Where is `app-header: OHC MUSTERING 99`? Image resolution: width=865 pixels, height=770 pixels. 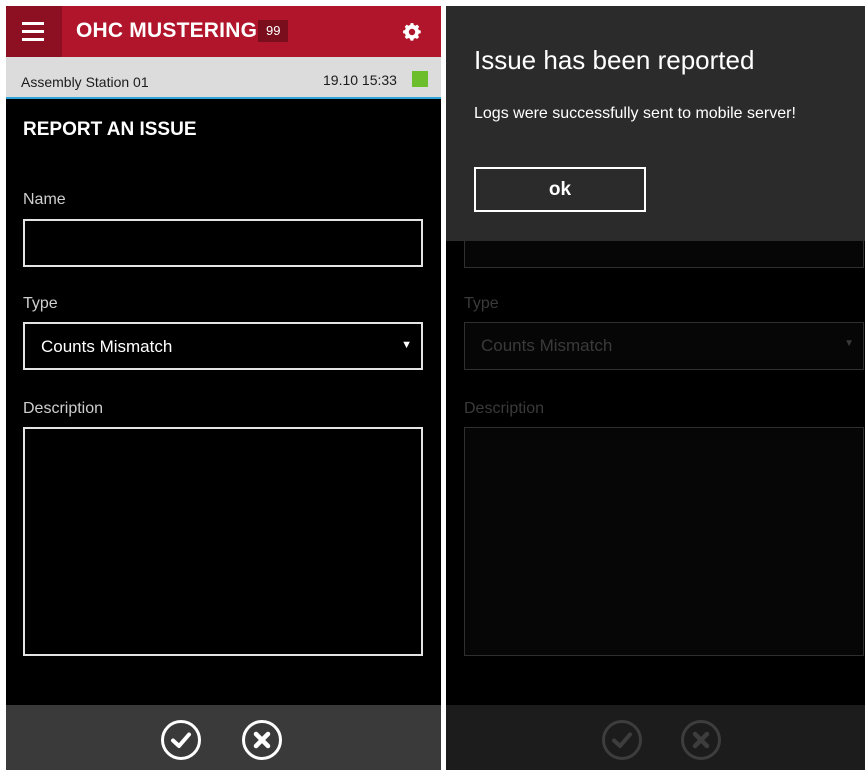
app-header: OHC MUSTERING 99 is located at coordinates (223, 31).